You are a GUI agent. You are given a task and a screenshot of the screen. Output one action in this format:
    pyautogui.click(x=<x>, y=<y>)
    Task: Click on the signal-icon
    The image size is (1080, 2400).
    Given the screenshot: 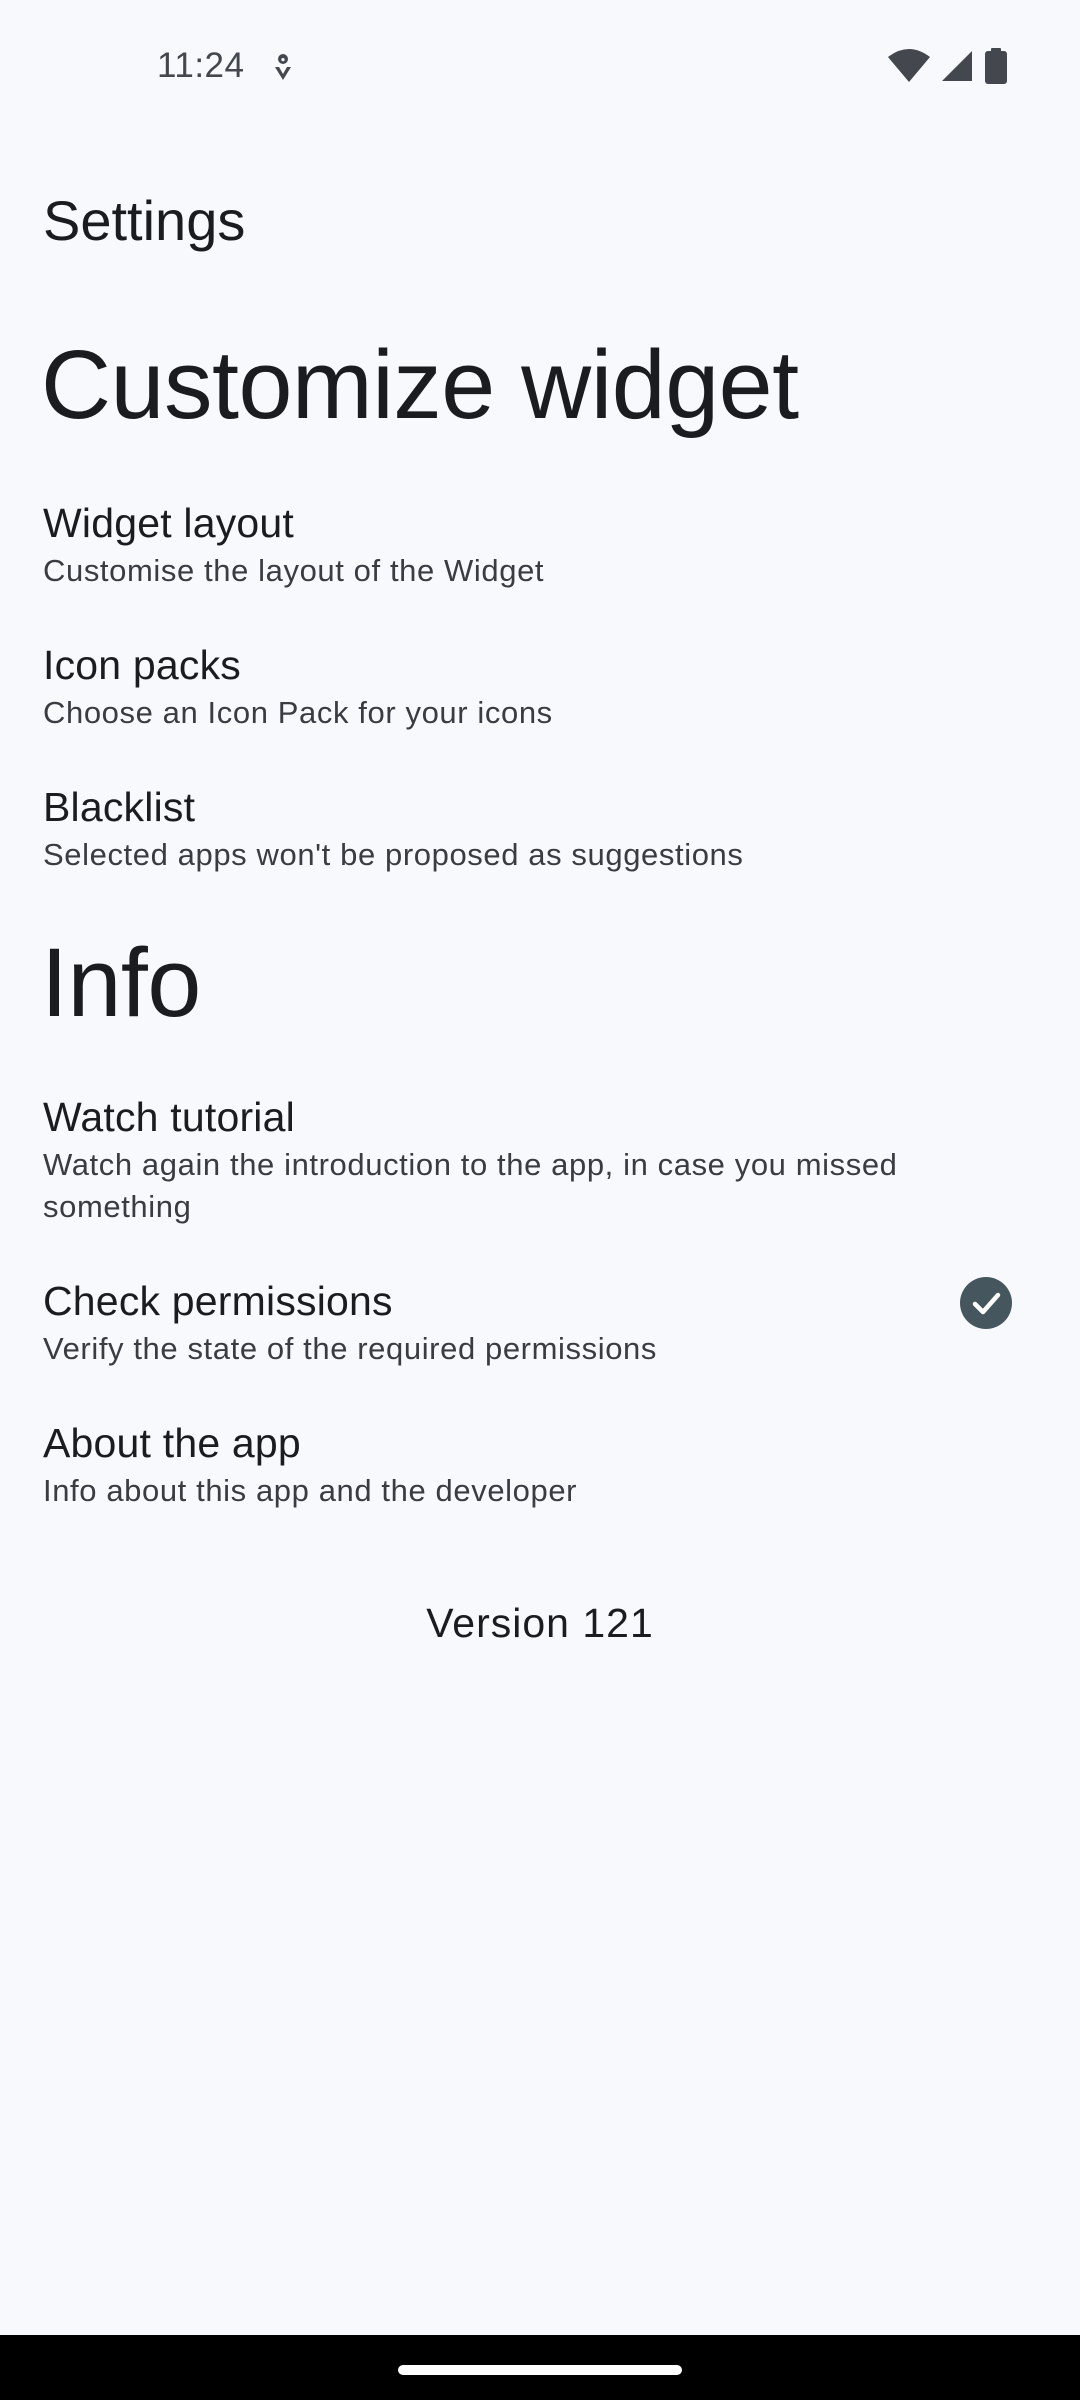 What is the action you would take?
    pyautogui.click(x=957, y=66)
    